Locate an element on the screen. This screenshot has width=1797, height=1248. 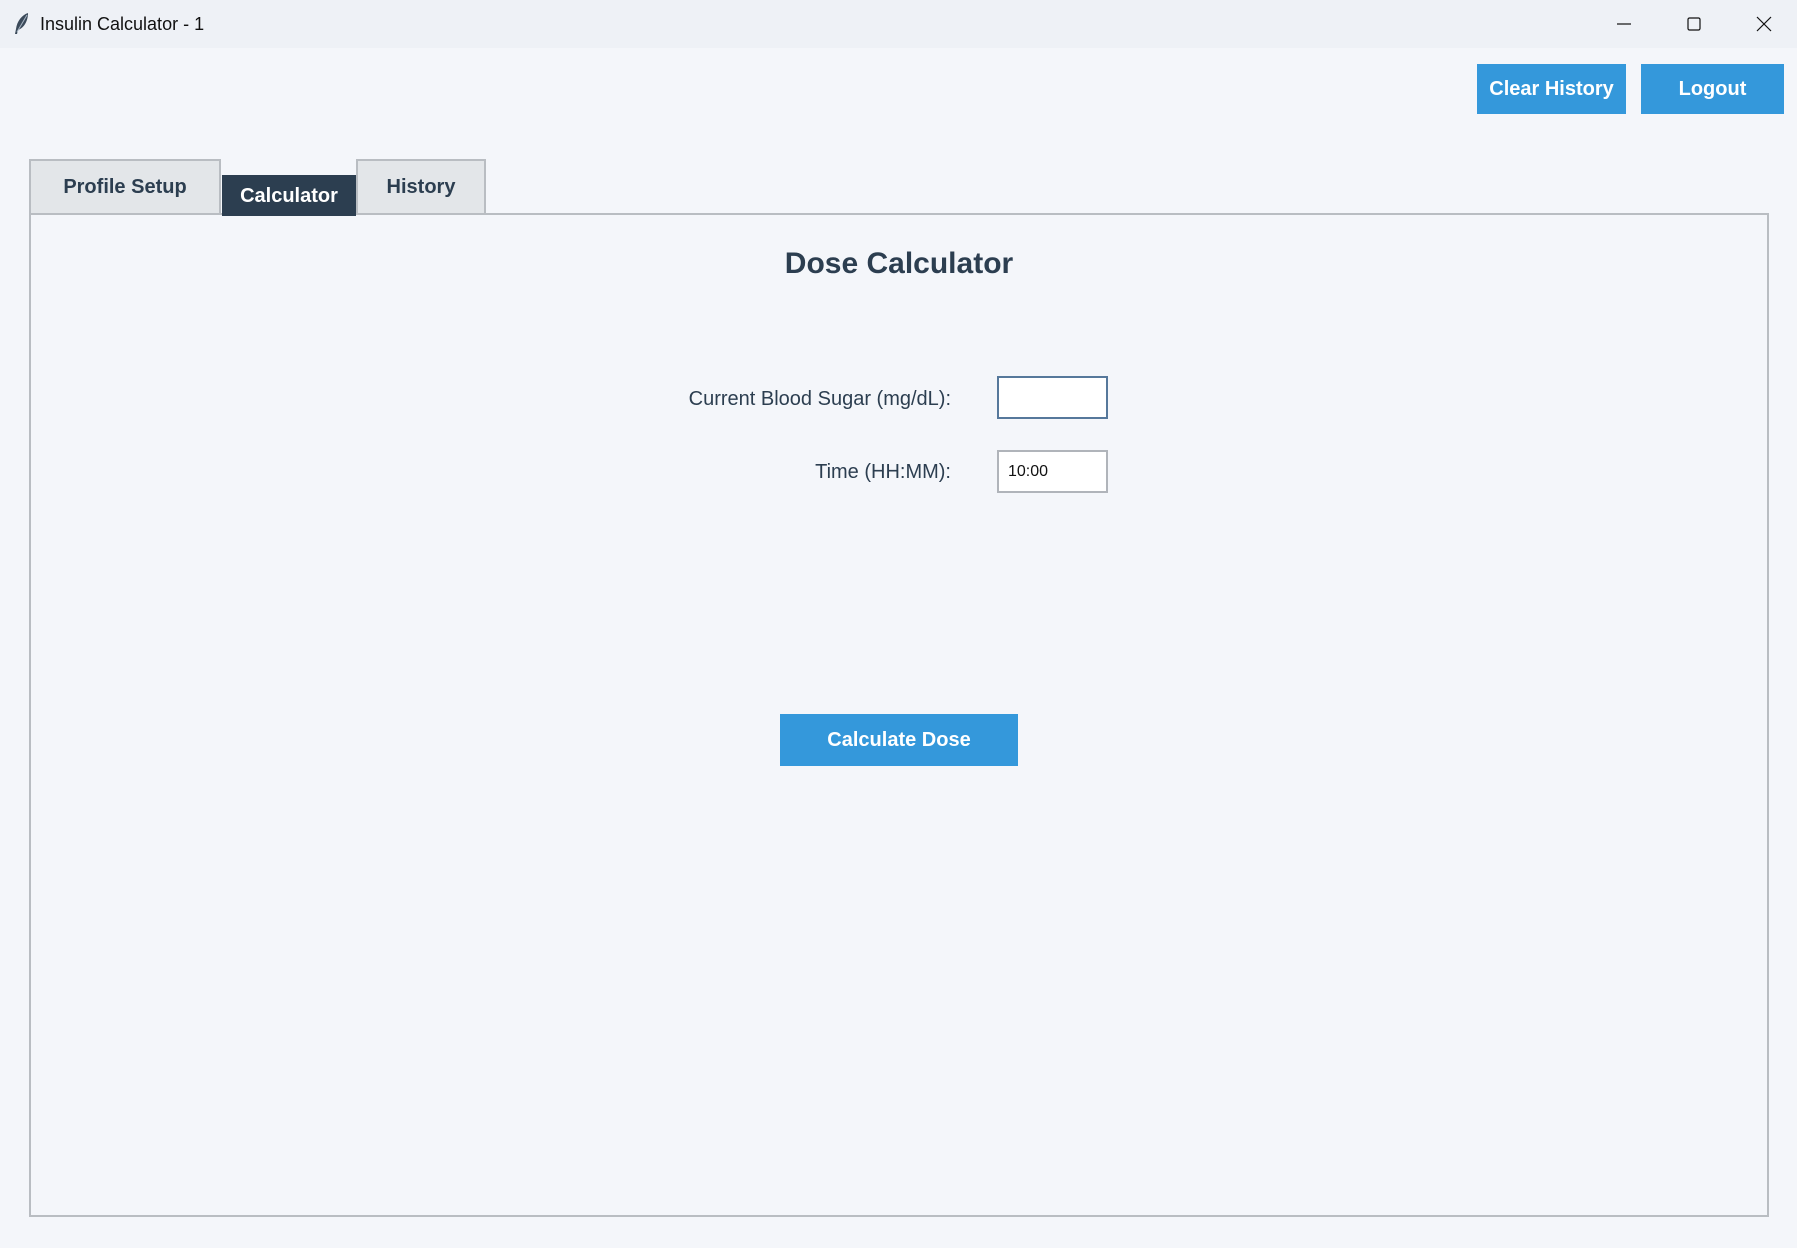
clear-history-button: Clear History is located at coordinates (1551, 89).